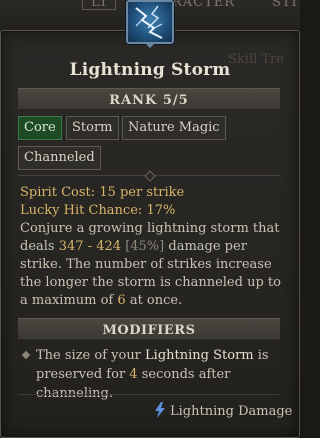 The width and height of the screenshot is (320, 438). What do you see at coordinates (199, 355) in the screenshot?
I see `modifier-skill-ref: Lightning Storm` at bounding box center [199, 355].